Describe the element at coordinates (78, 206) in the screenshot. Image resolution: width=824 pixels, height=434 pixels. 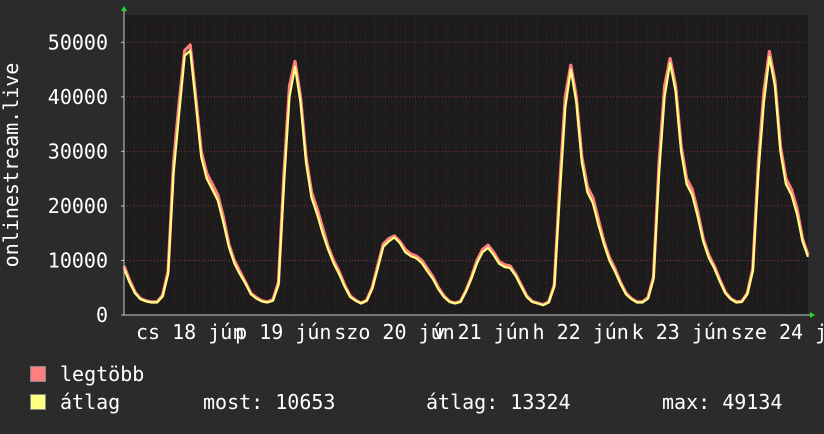
I see `y-tick-label: 20000` at that location.